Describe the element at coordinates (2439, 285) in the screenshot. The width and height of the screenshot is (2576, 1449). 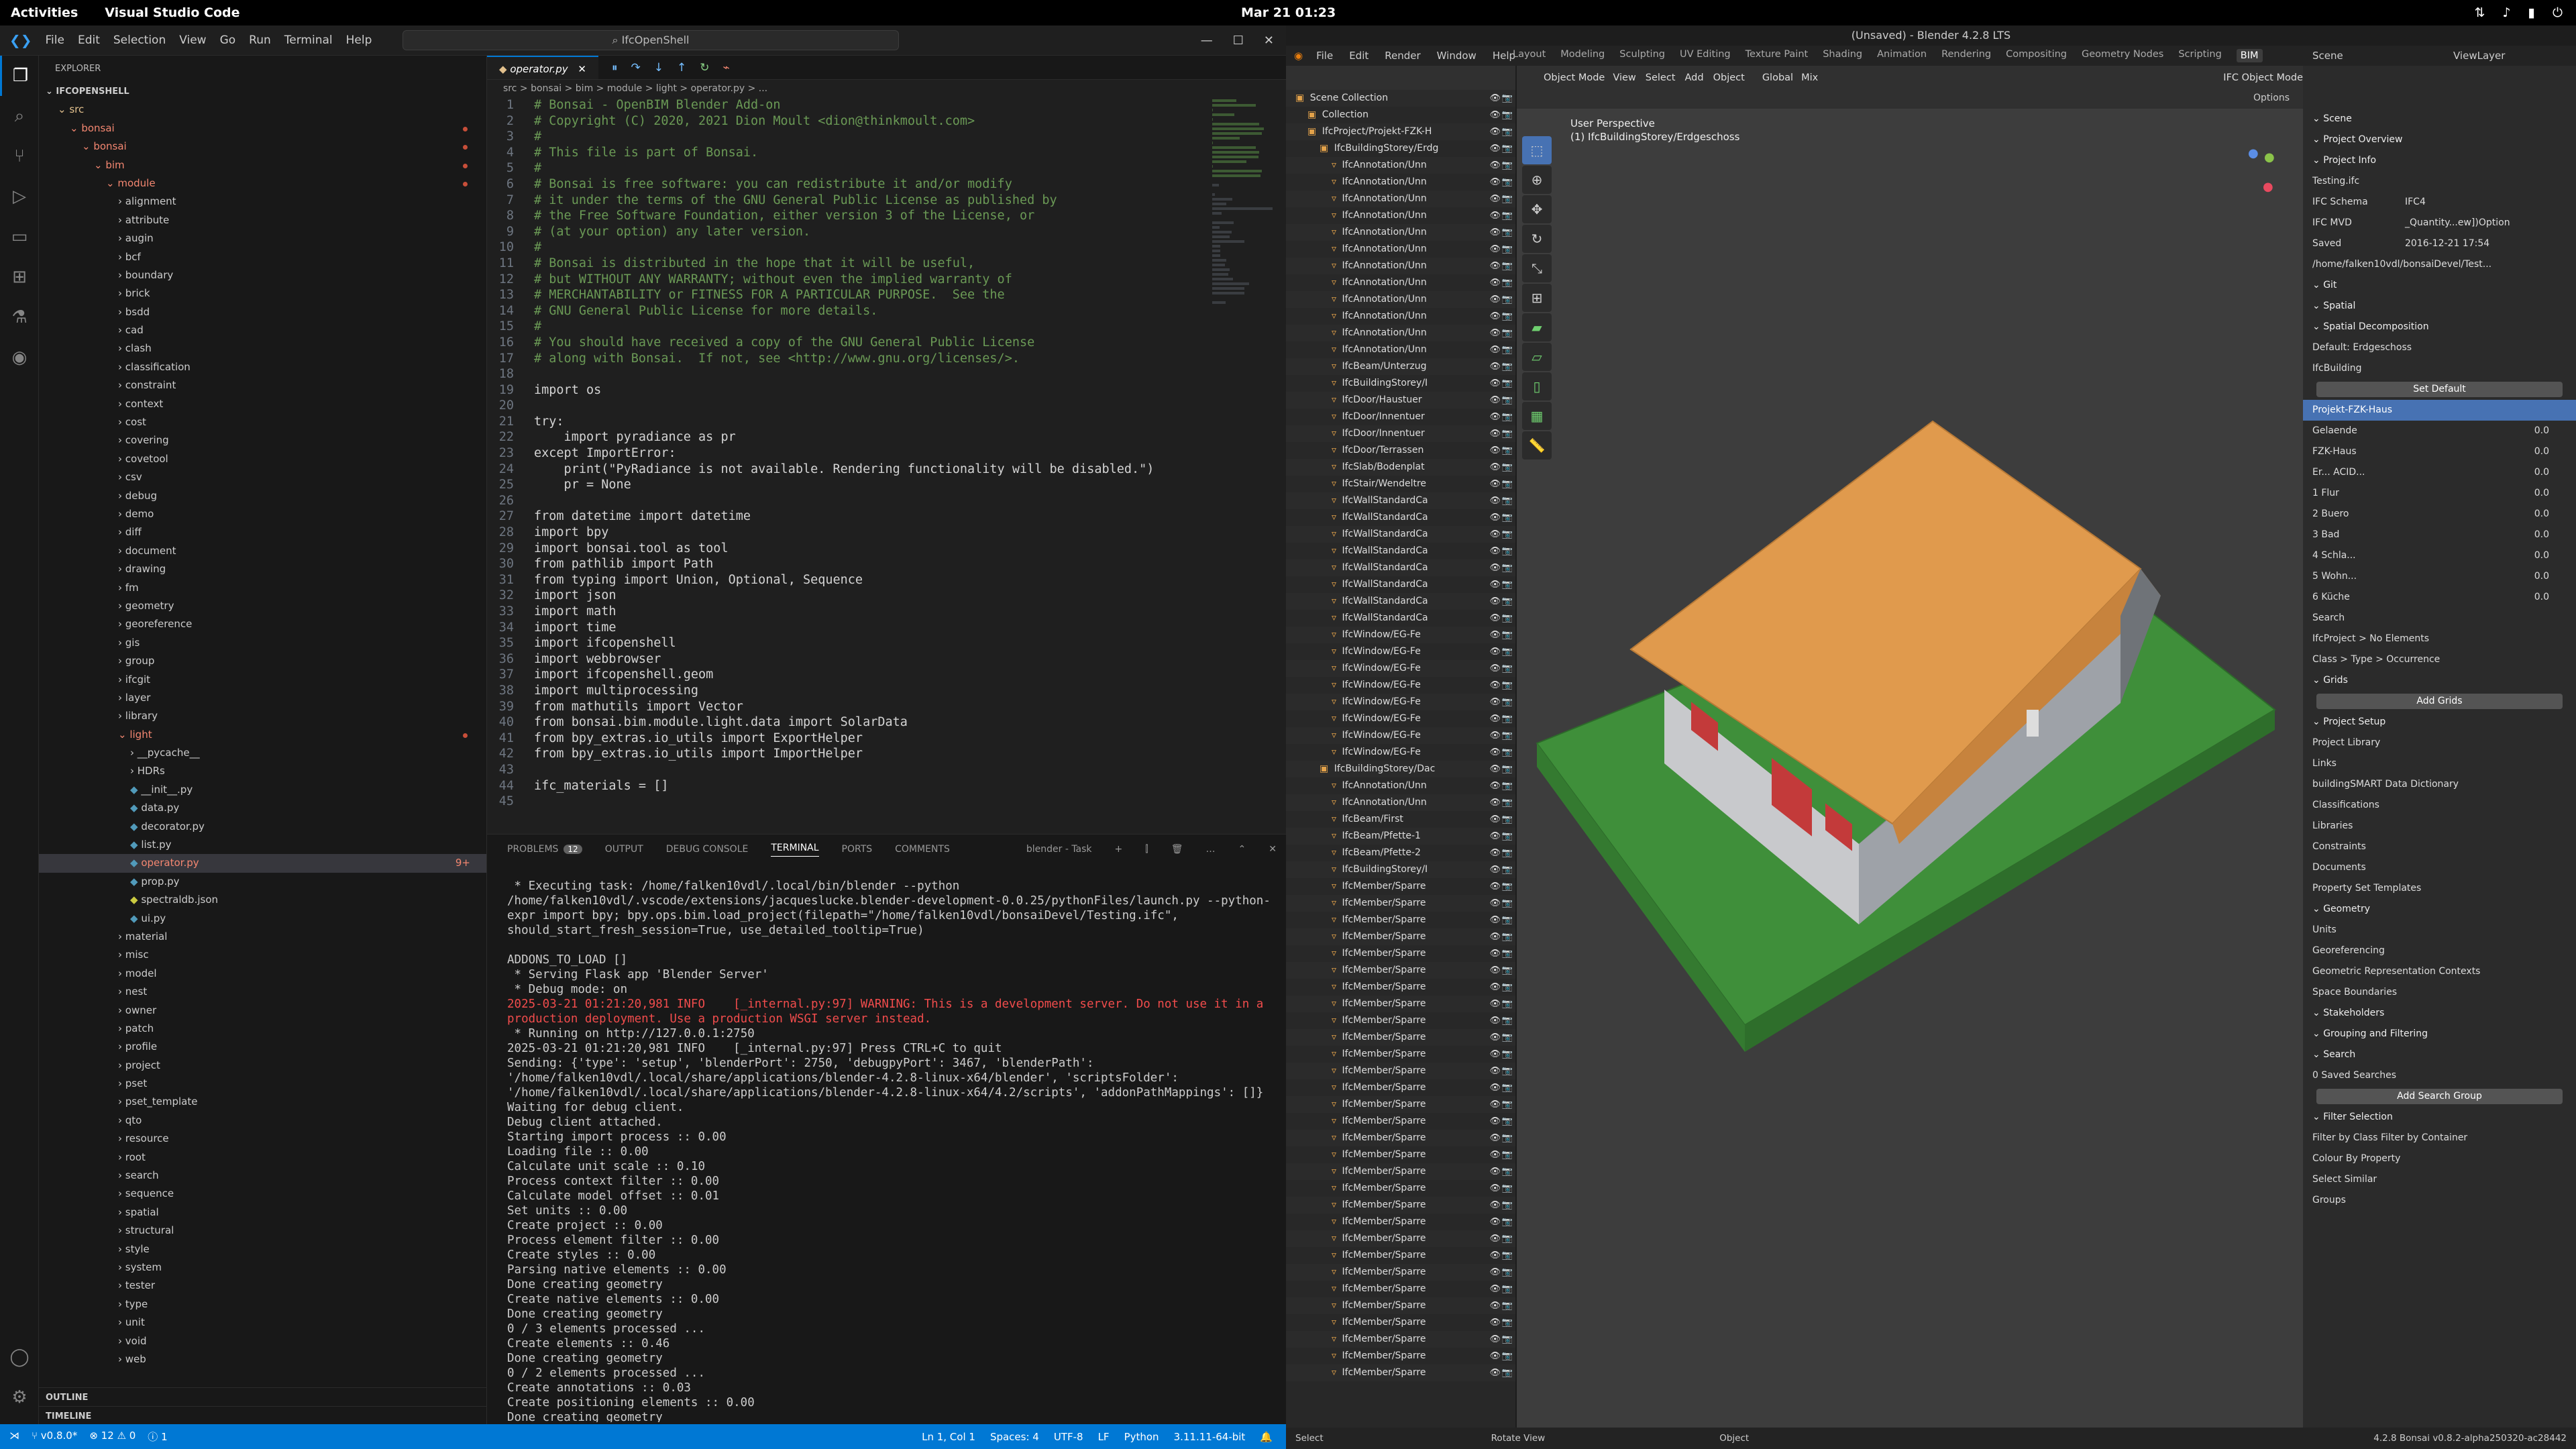
I see `property-sec: ⌄ Git` at that location.